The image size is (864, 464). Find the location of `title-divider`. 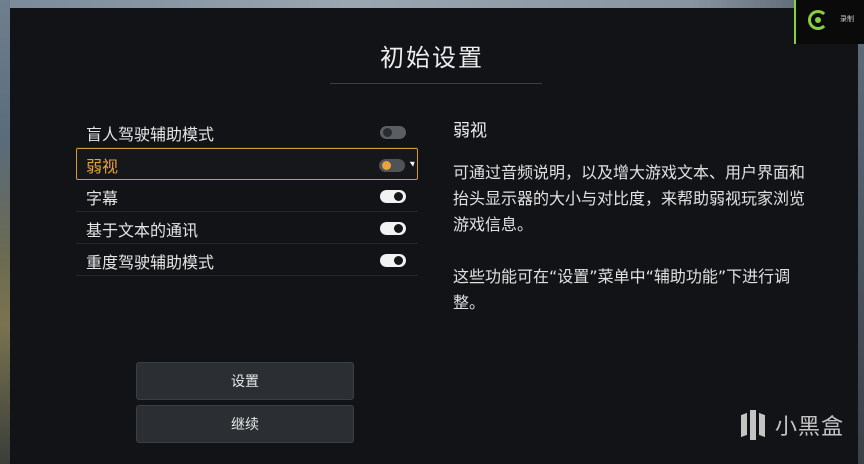

title-divider is located at coordinates (436, 83).